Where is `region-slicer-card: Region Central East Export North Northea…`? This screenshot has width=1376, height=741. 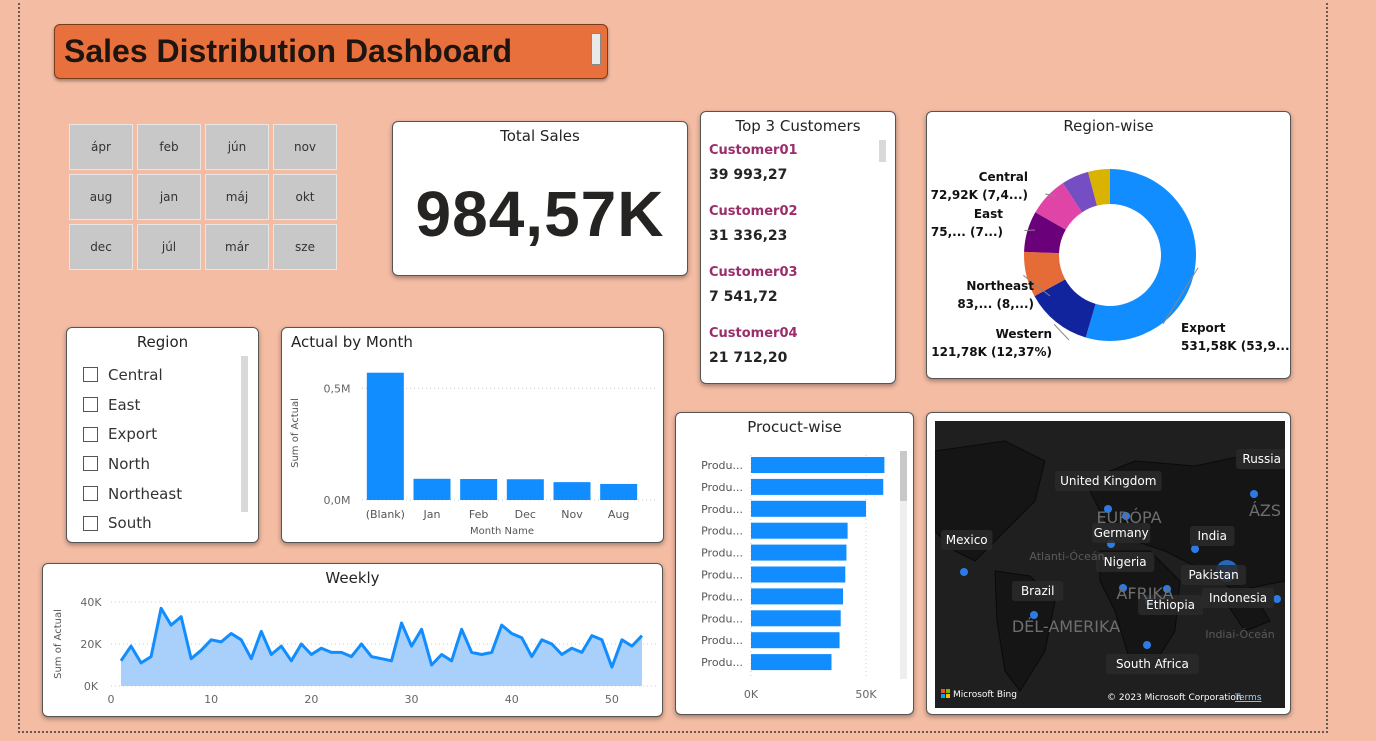
region-slicer-card: Region Central East Export North Northea… is located at coordinates (162, 435).